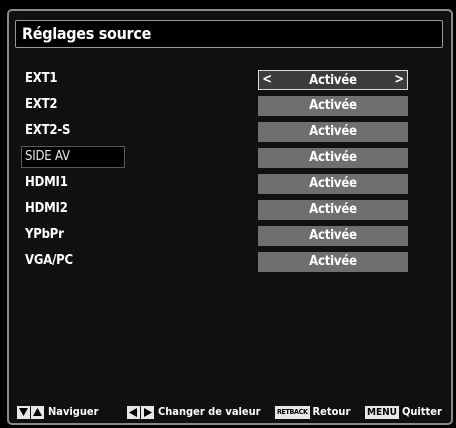  What do you see at coordinates (230, 106) in the screenshot?
I see `source-row-ext2: EXT2 Activée` at bounding box center [230, 106].